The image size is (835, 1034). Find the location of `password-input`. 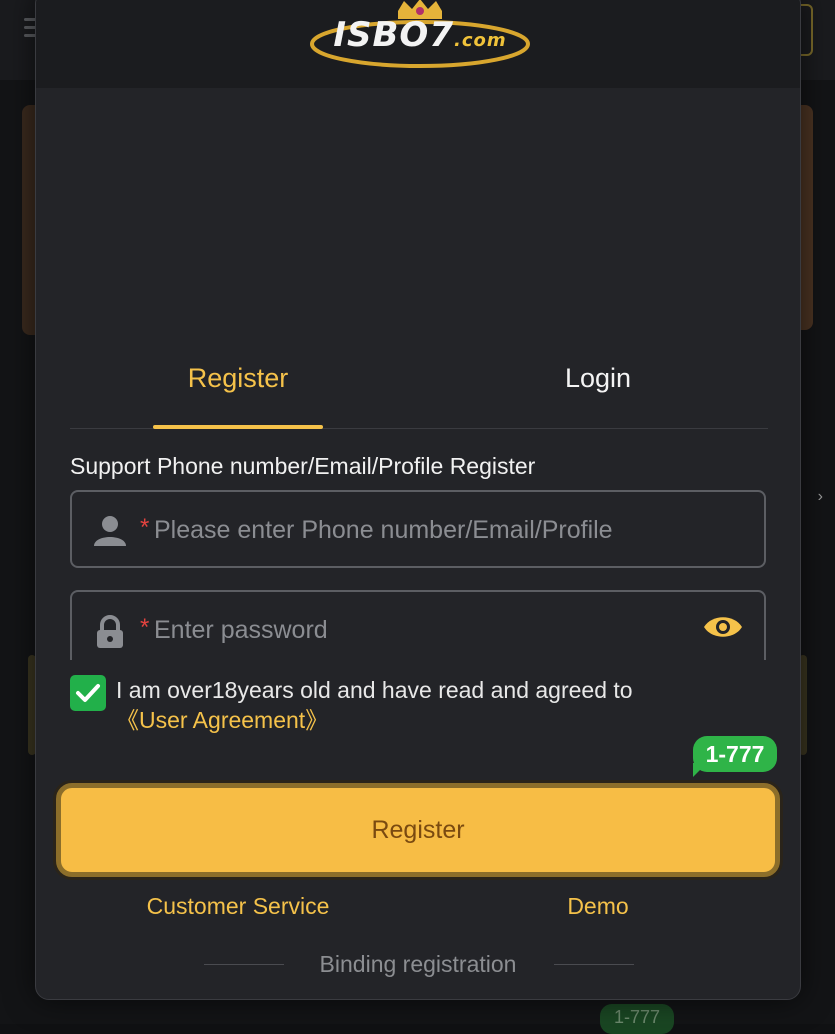

password-input is located at coordinates (434, 630).